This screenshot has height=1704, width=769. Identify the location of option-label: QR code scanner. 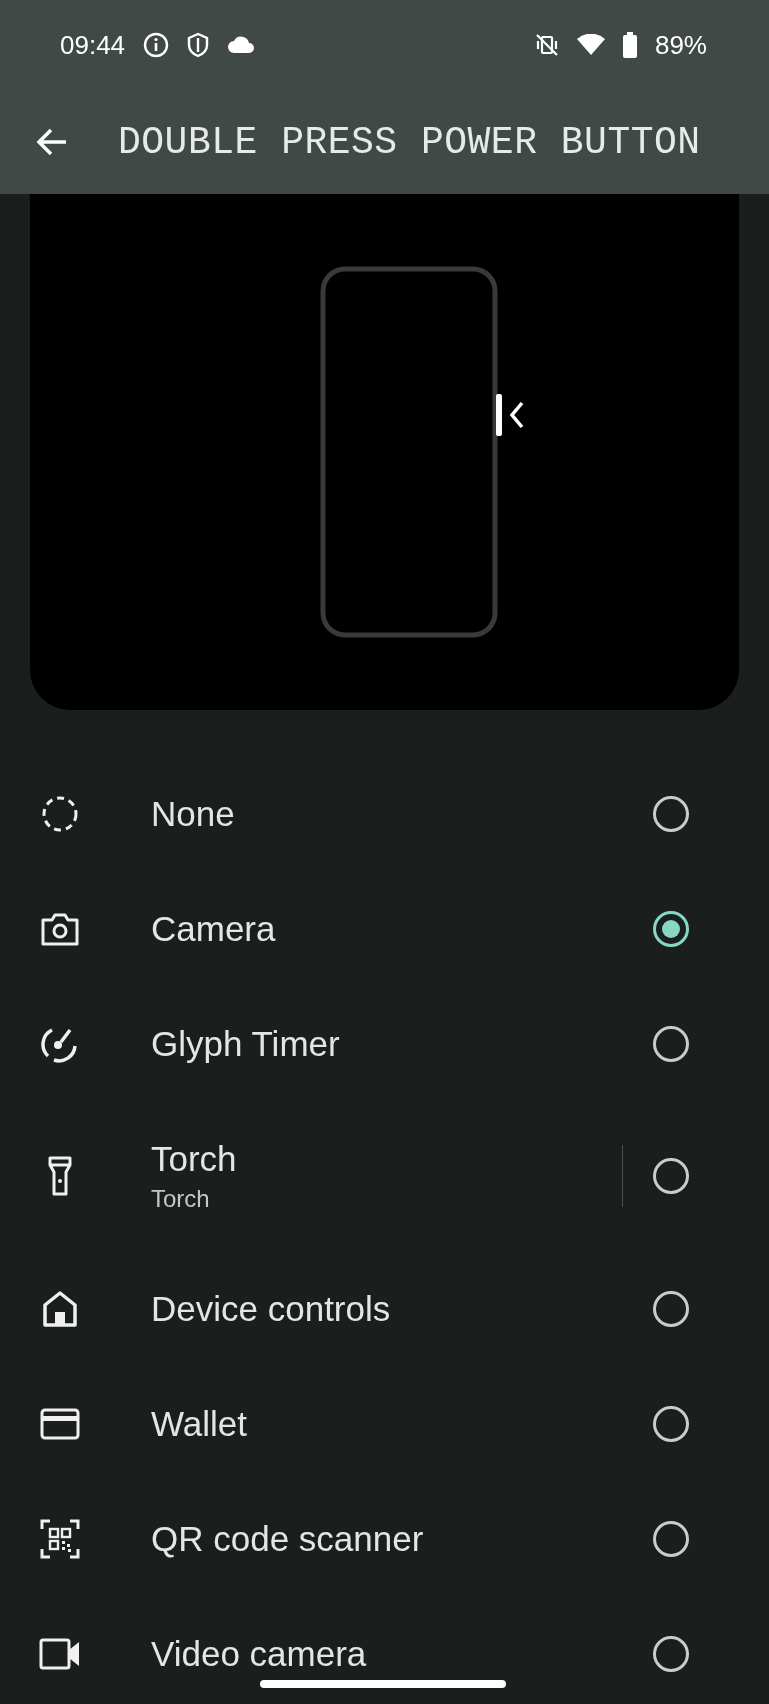
(288, 1538).